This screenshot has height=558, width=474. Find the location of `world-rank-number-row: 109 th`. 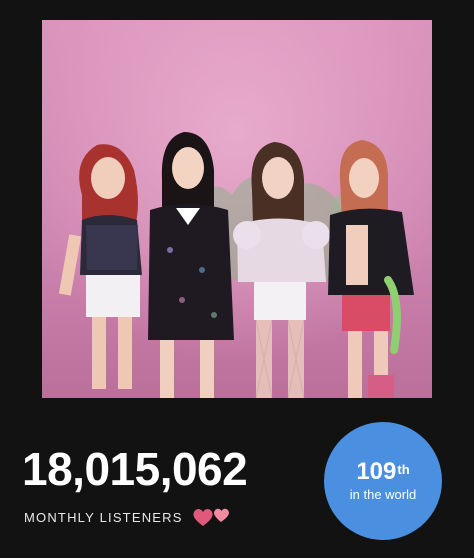

world-rank-number-row: 109 th is located at coordinates (382, 472).